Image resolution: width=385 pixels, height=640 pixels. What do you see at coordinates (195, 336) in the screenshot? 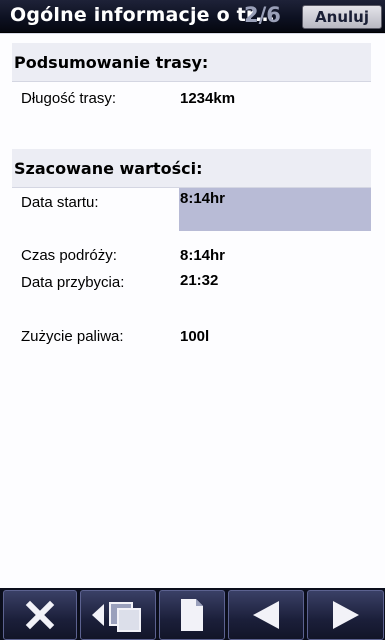
I see `fuel-value: 100l` at bounding box center [195, 336].